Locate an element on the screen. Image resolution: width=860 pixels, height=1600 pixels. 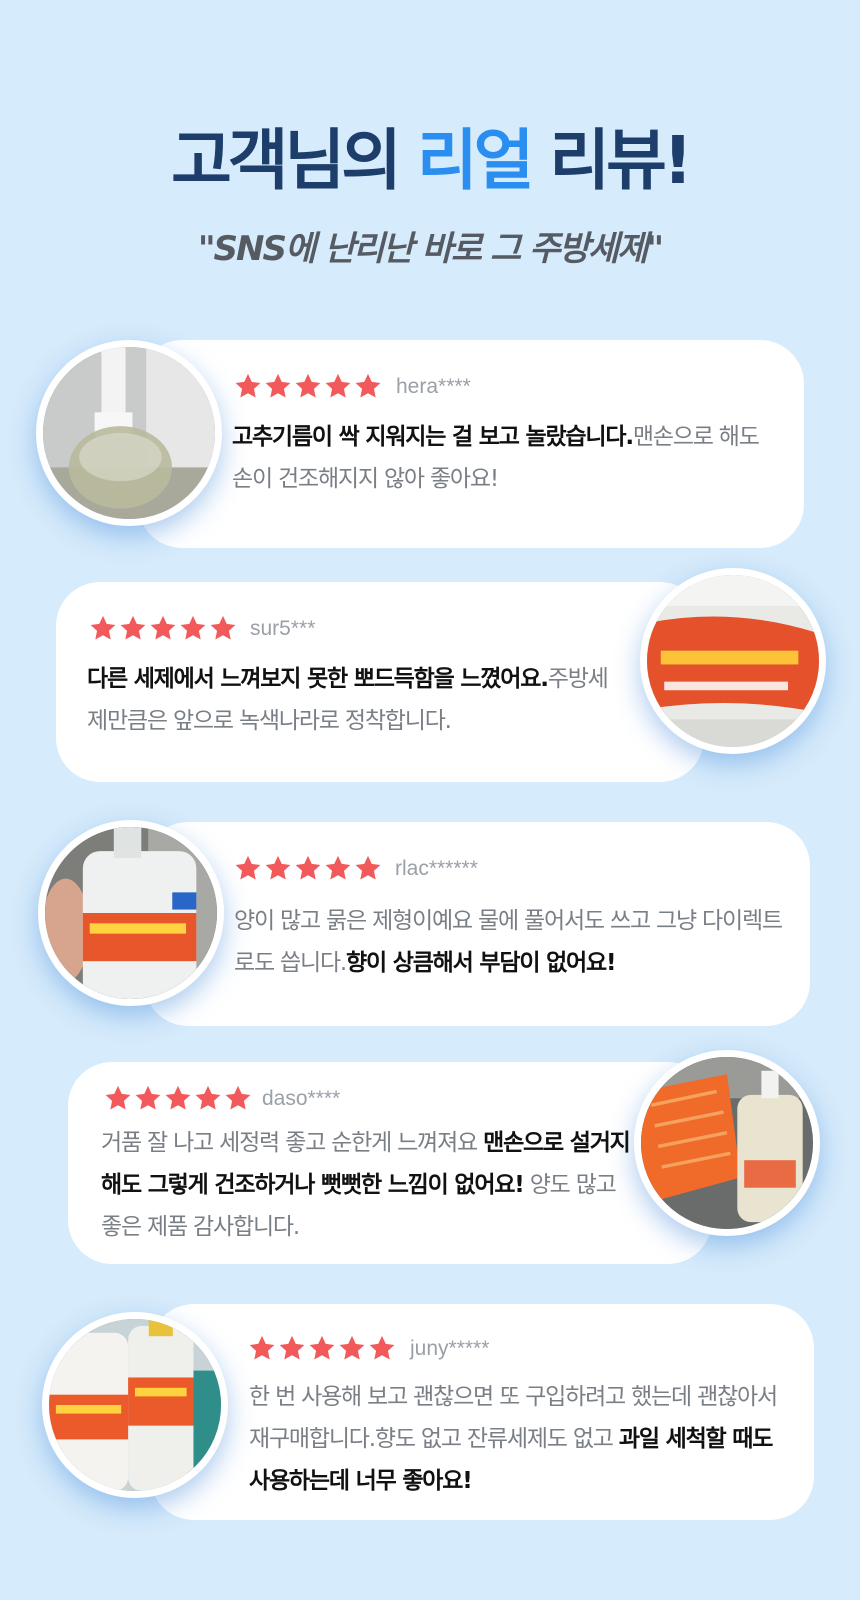
review-text-bold: 향이 상큼해서 부담이 없어요! is located at coordinates (481, 963).